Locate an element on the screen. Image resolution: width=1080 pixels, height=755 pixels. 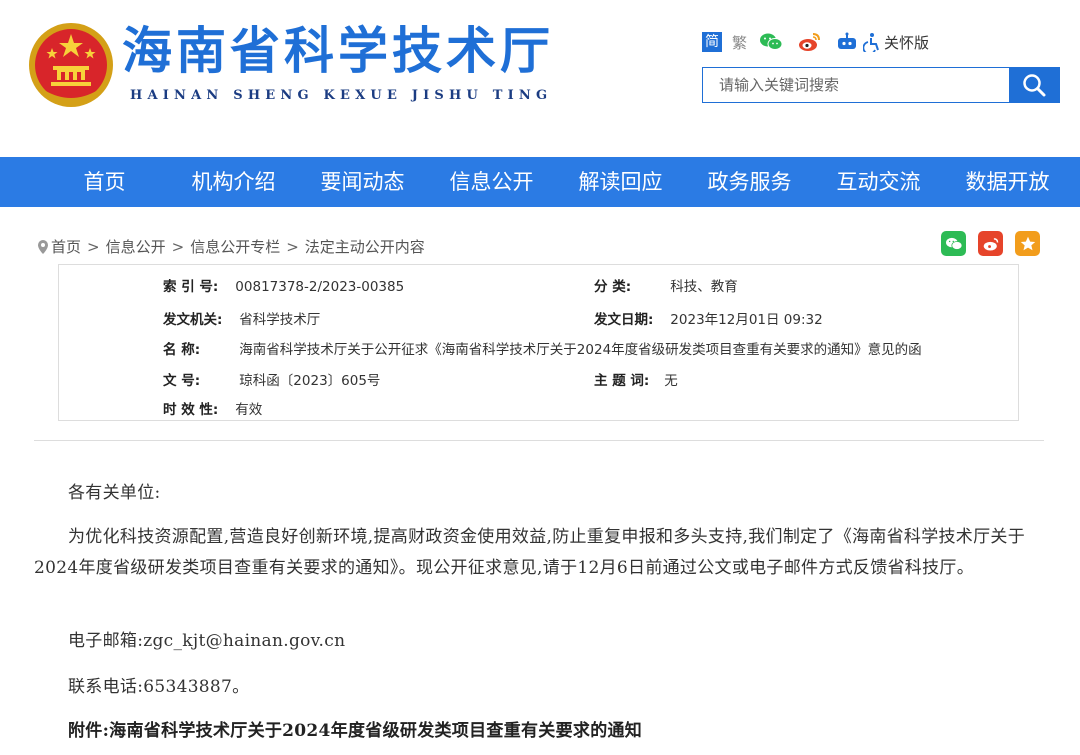
breadcrumb-current: 法定主动公开内容 is located at coordinates (365, 246).